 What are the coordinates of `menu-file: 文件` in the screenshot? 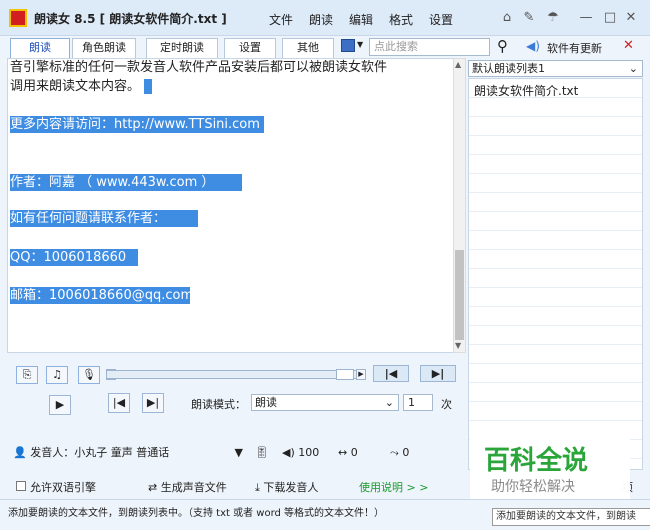 It's located at (281, 19).